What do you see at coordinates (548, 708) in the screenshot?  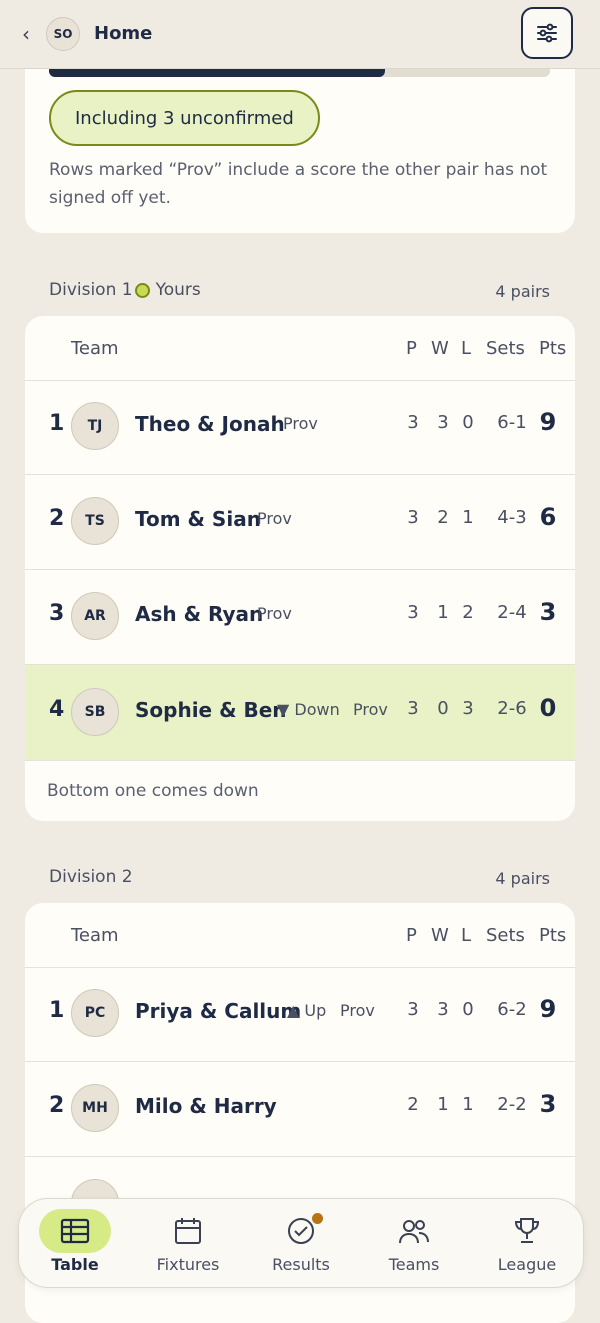 I see `points: 0` at bounding box center [548, 708].